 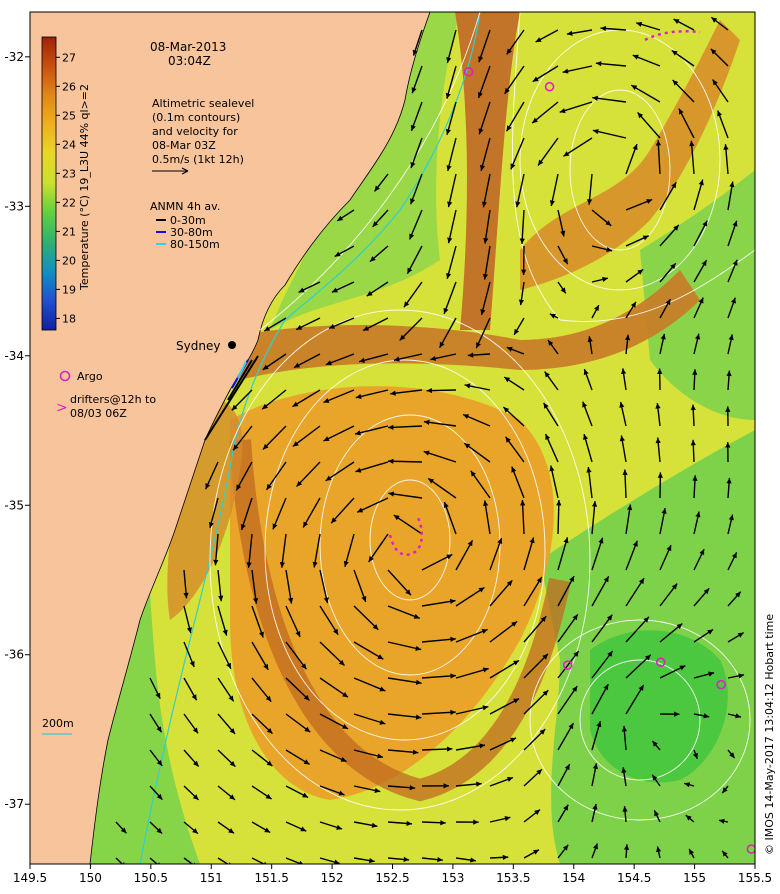 I want to click on colorbar-tick-label: 25, so click(x=69, y=115).